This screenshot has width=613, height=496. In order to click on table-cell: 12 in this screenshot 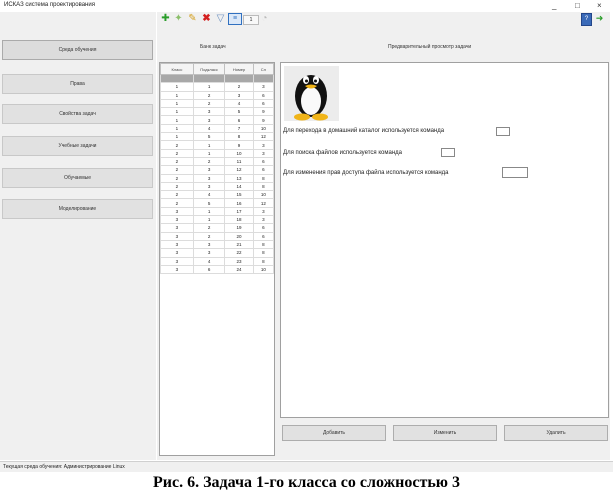, I will do `click(263, 137)`.